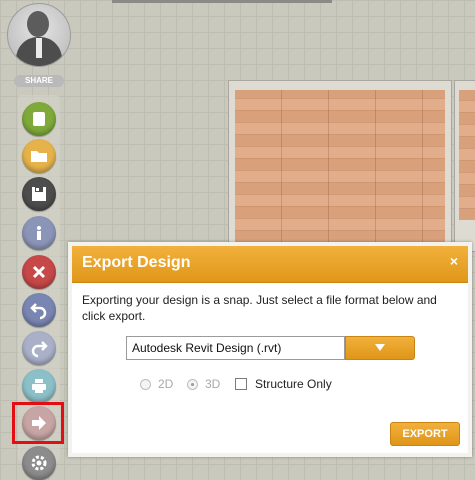  I want to click on new-design-button, so click(39, 119).